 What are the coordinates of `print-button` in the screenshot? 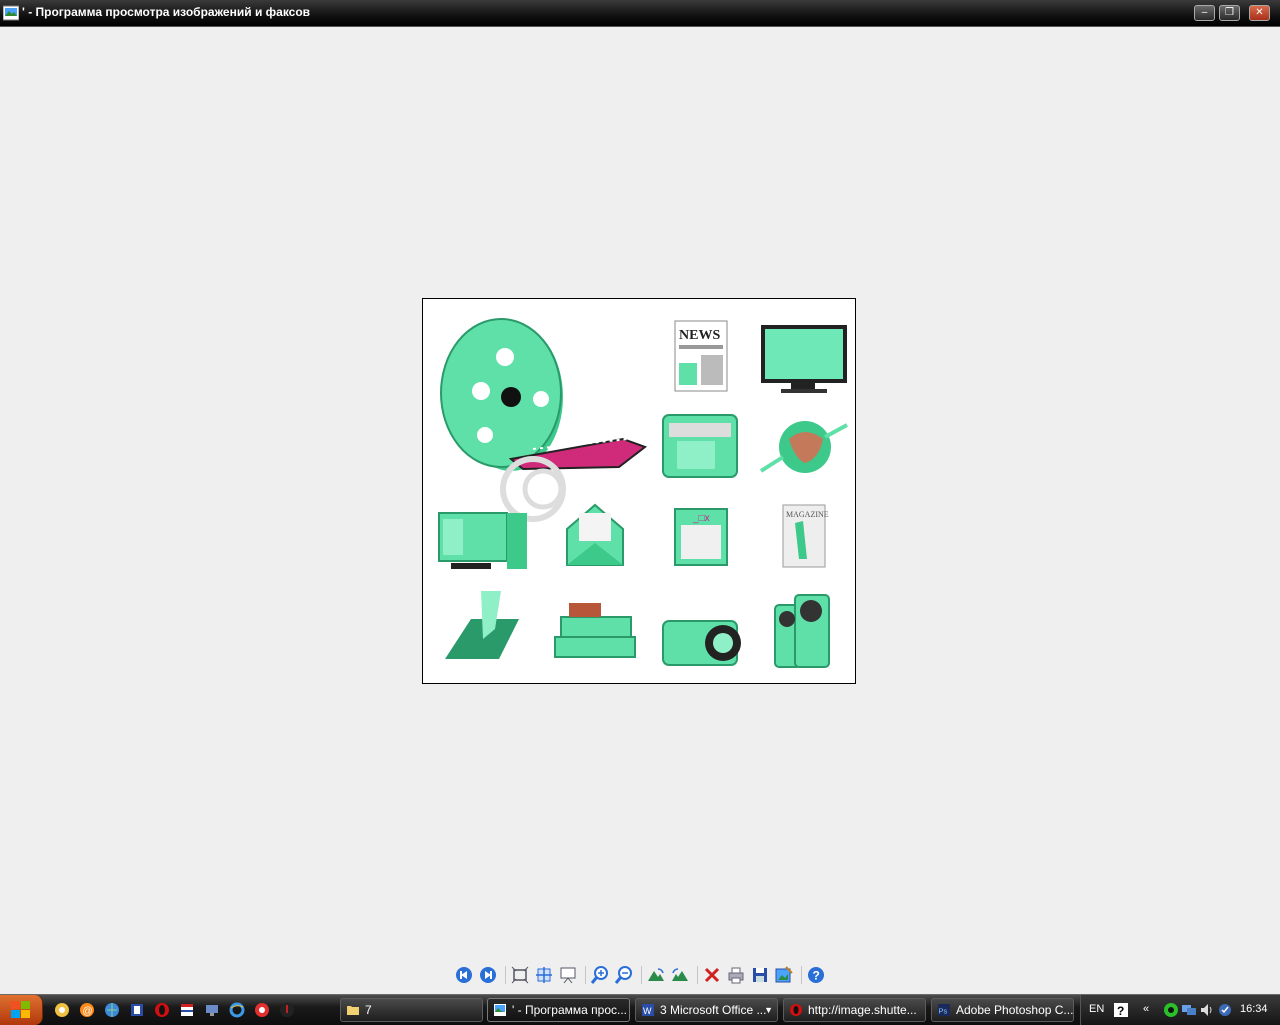 It's located at (736, 975).